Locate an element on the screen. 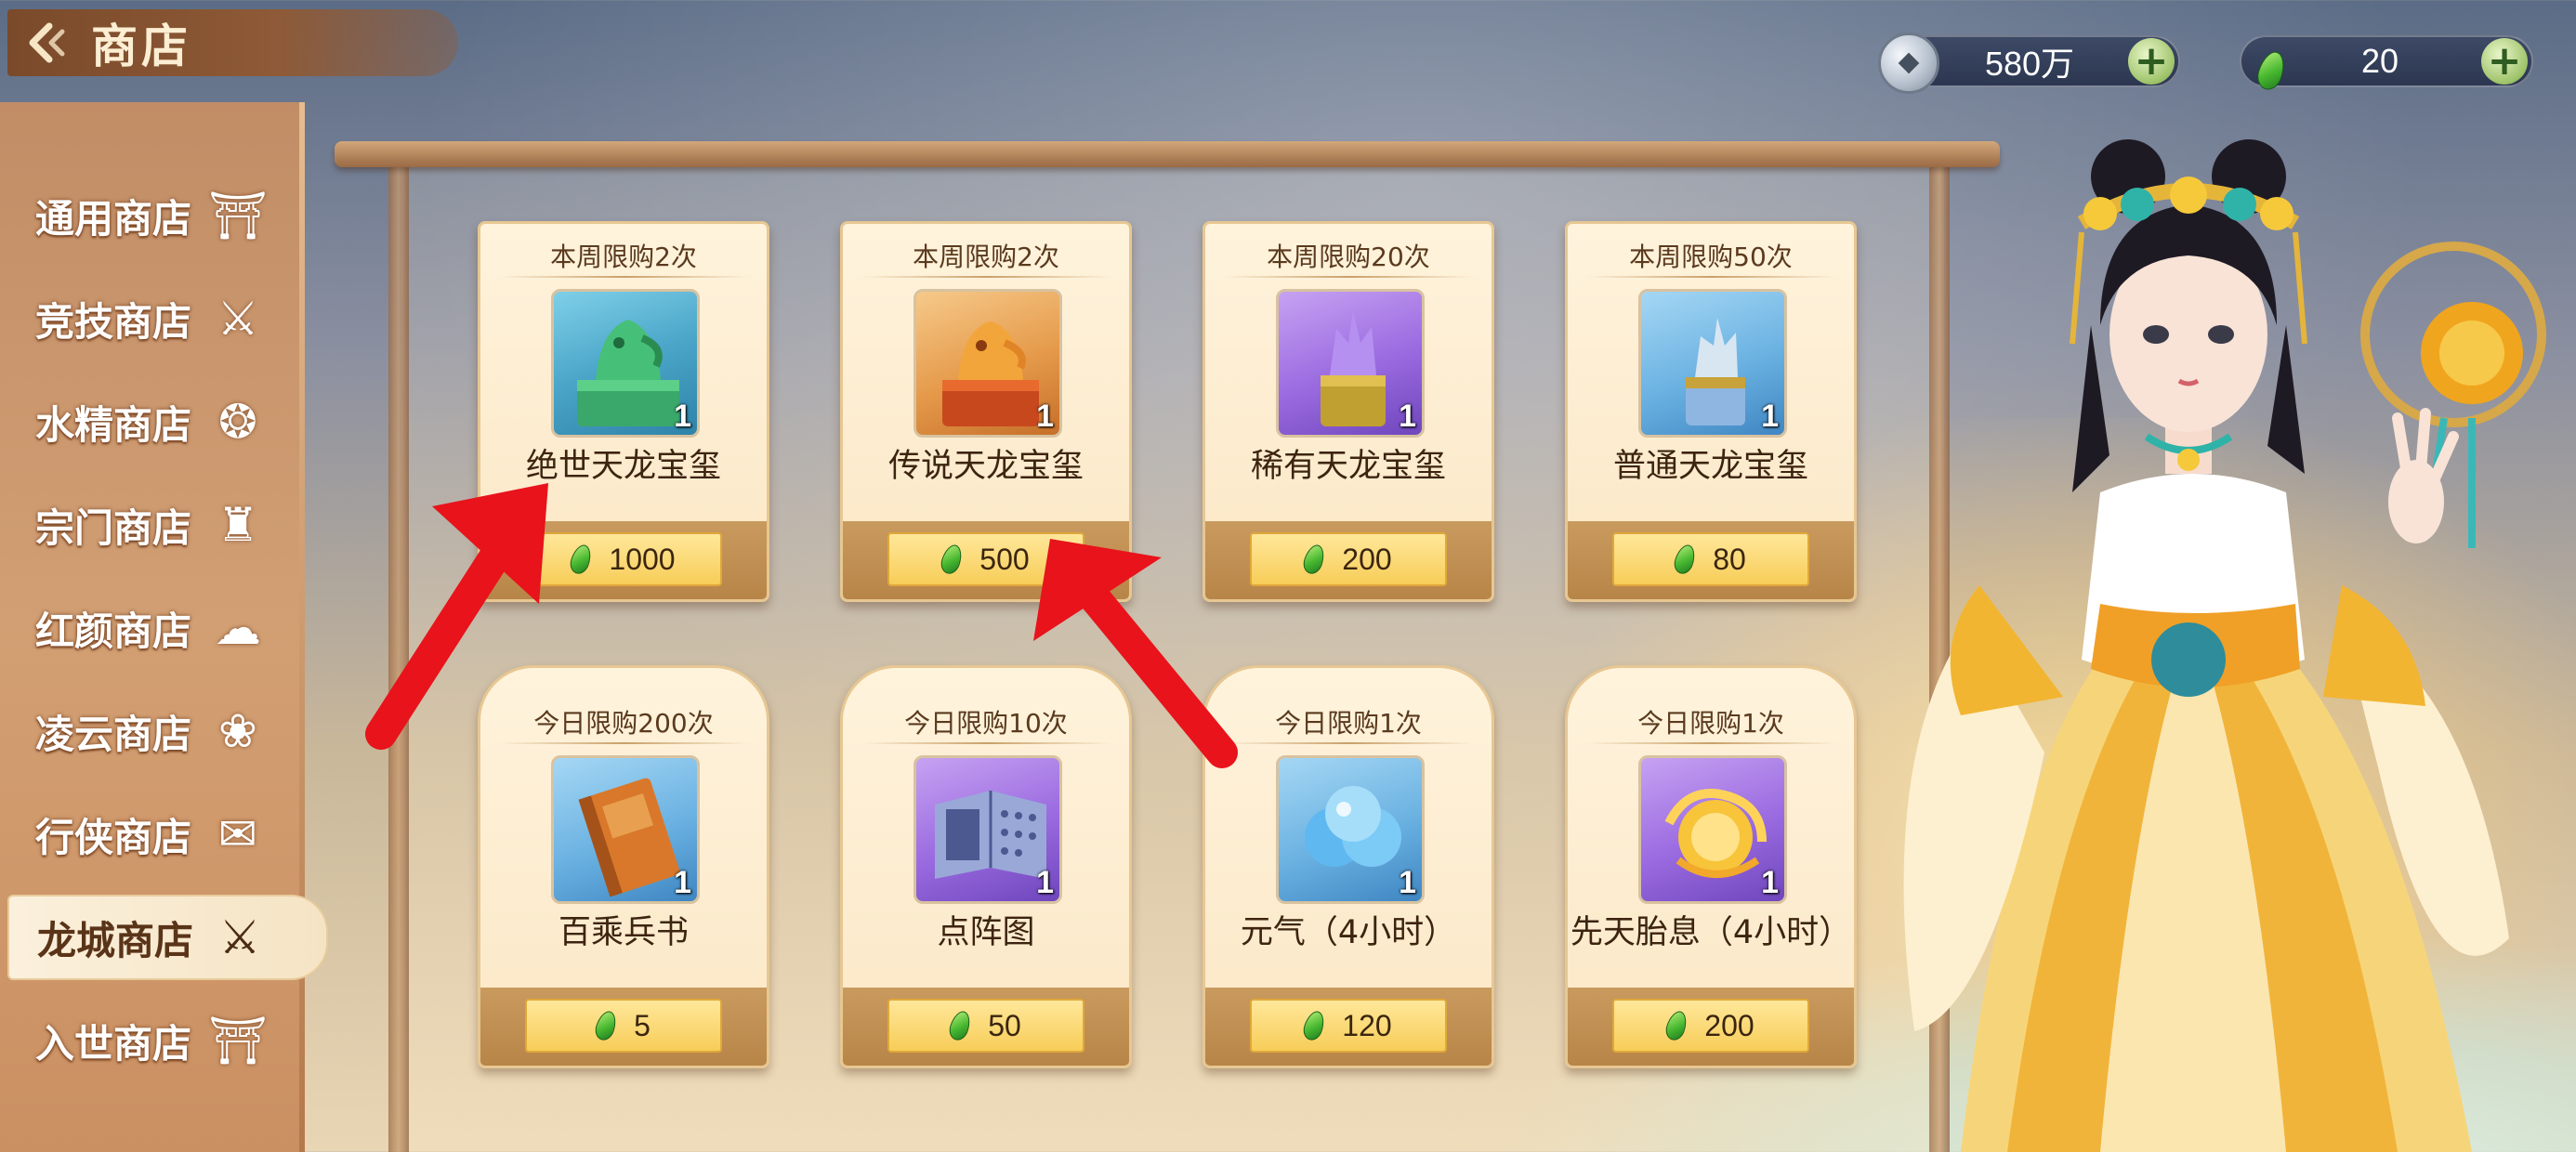  back-arrow-icon is located at coordinates (47, 42).